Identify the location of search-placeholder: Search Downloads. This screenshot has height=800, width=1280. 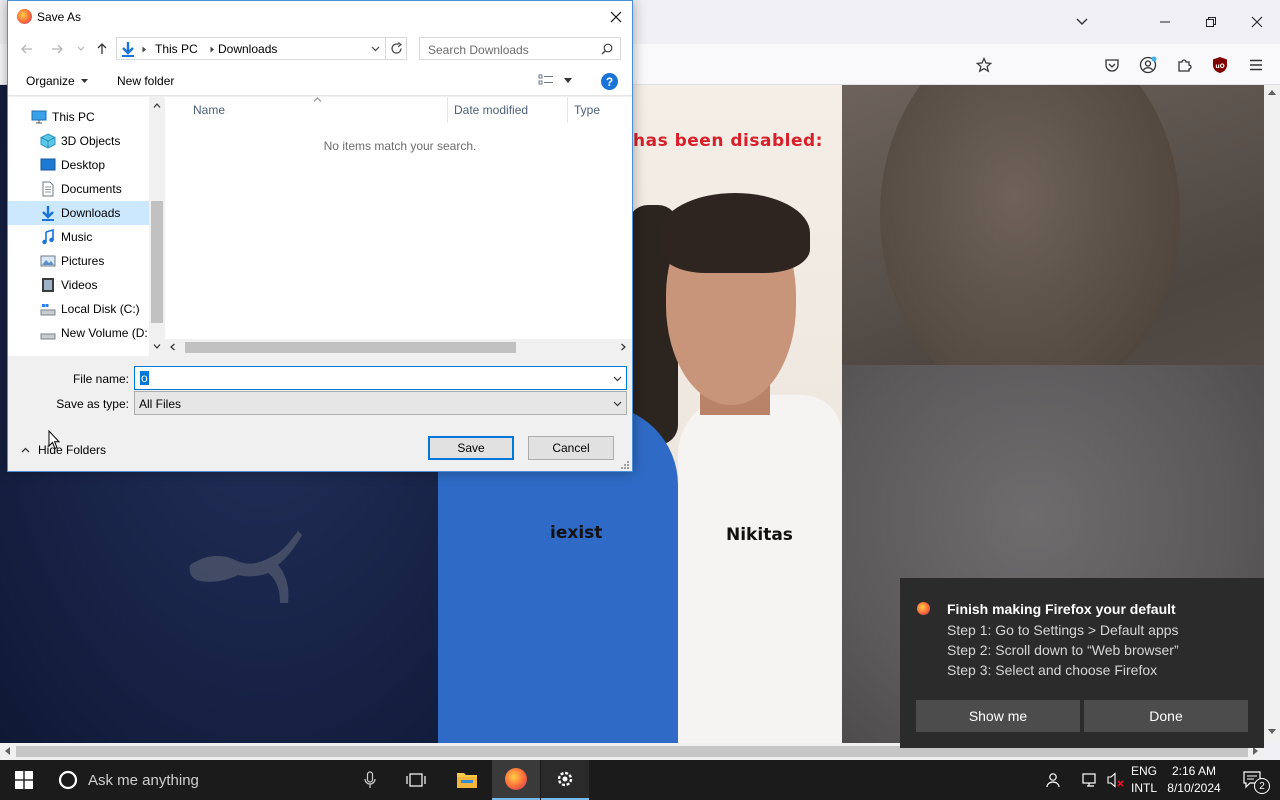
(478, 50).